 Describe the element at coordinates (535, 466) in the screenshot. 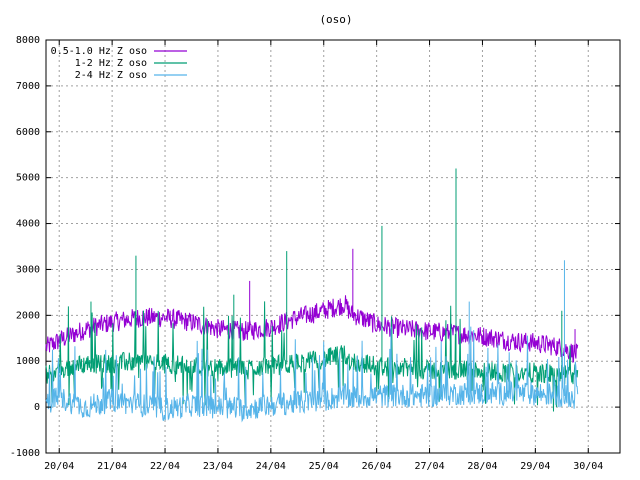

I see `x-tick-label: 29/04` at that location.